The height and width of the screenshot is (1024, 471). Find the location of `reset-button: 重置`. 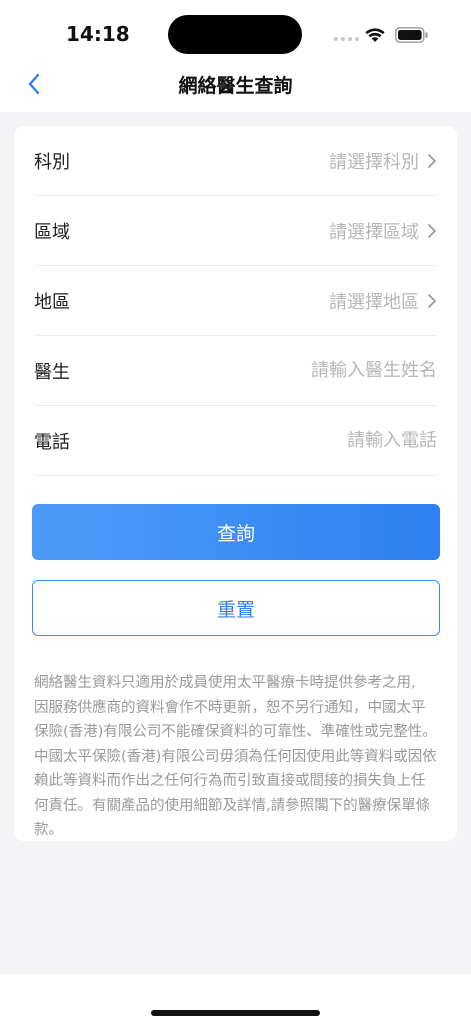

reset-button: 重置 is located at coordinates (236, 608).